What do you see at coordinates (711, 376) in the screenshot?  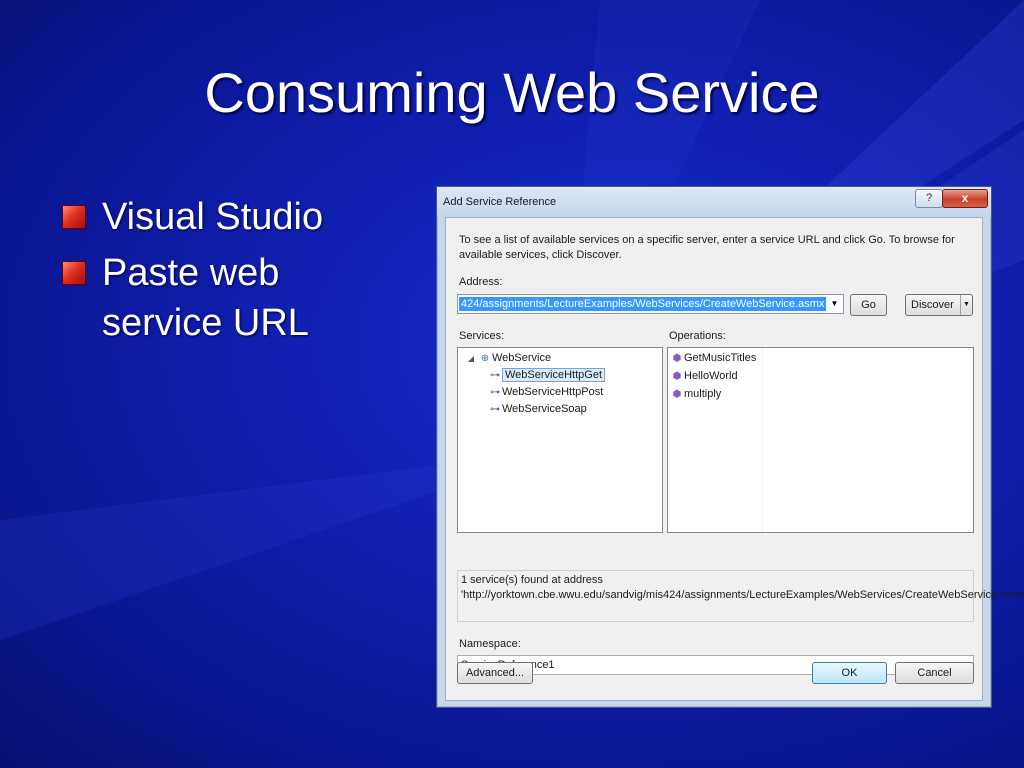 I see `operation-label: HelloWorld` at bounding box center [711, 376].